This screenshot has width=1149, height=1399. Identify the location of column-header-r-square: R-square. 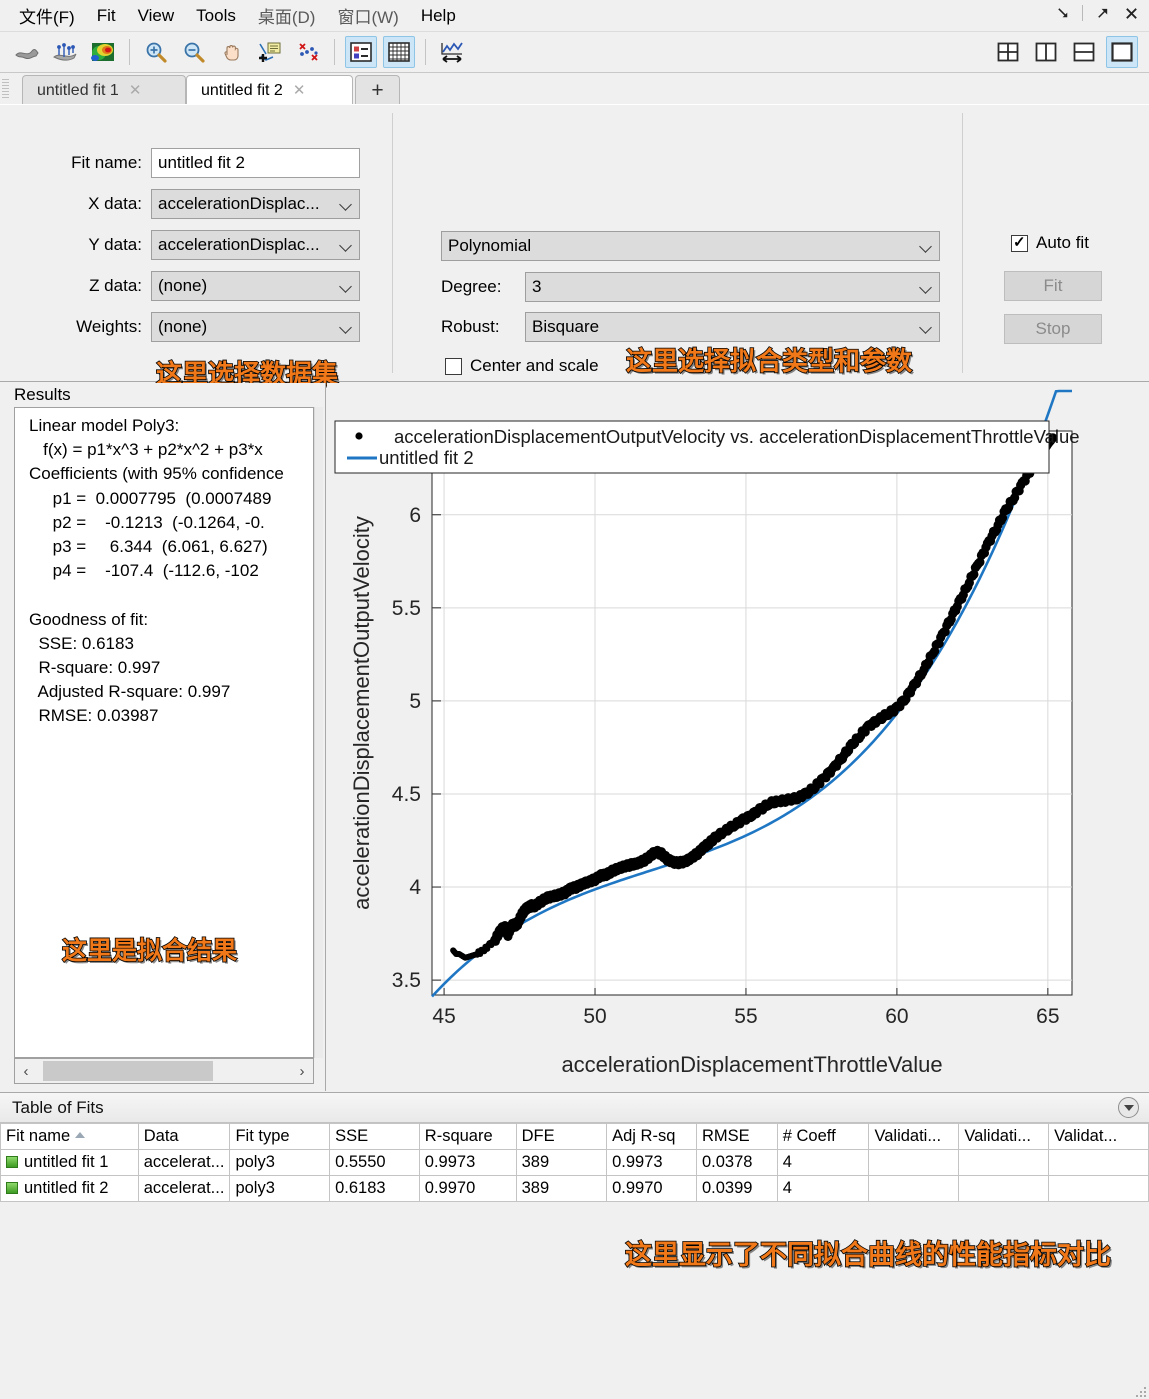
(467, 1136).